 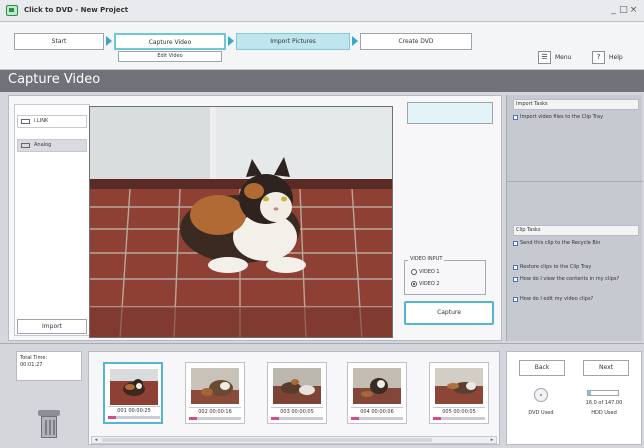 I want to click on scroll-left-icon: ◂, so click(x=96, y=440).